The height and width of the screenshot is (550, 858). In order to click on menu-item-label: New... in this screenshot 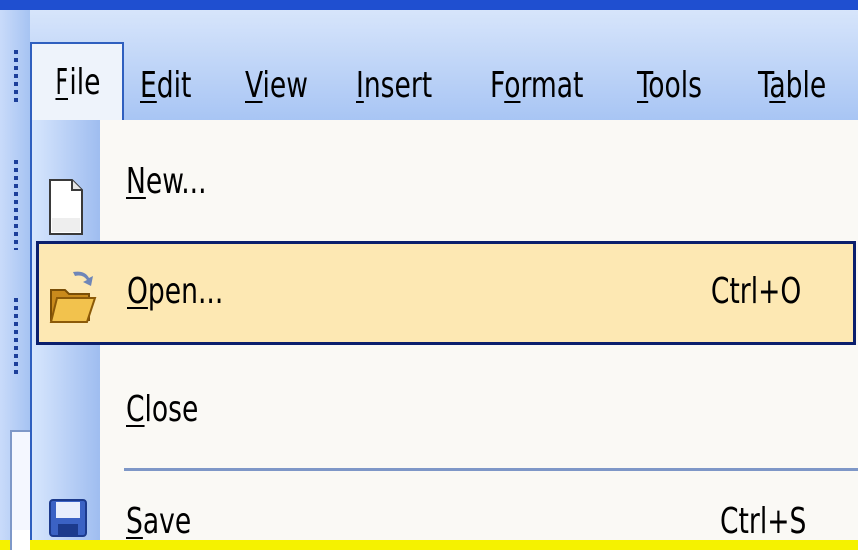, I will do `click(166, 181)`.